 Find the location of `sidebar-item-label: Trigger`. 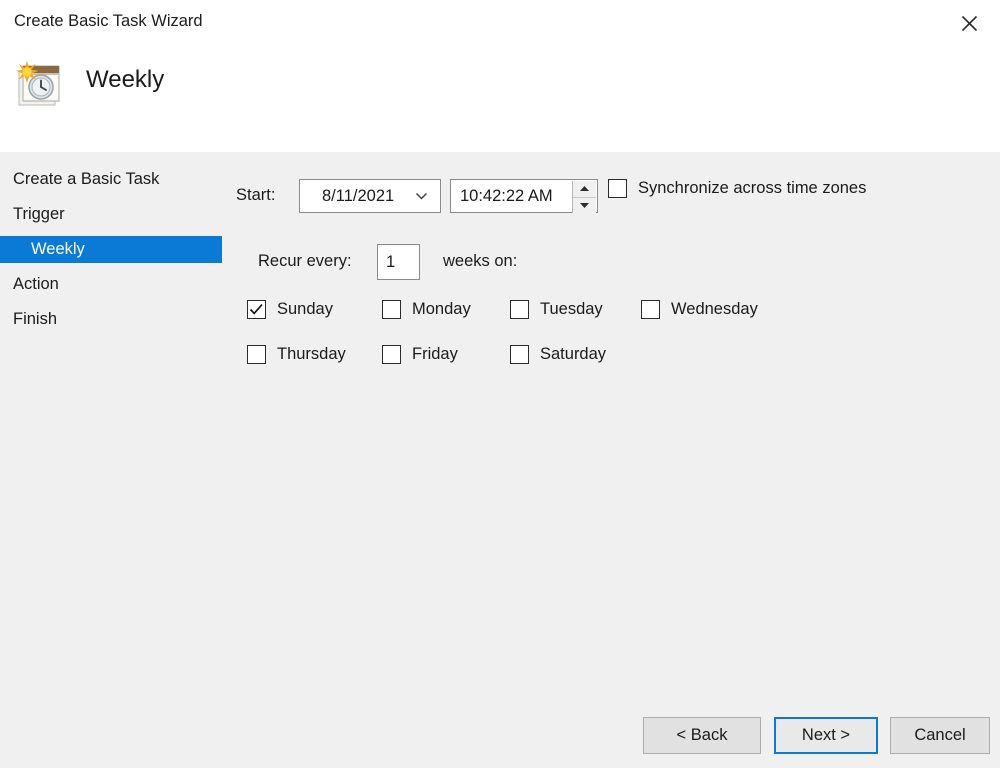

sidebar-item-label: Trigger is located at coordinates (39, 214).